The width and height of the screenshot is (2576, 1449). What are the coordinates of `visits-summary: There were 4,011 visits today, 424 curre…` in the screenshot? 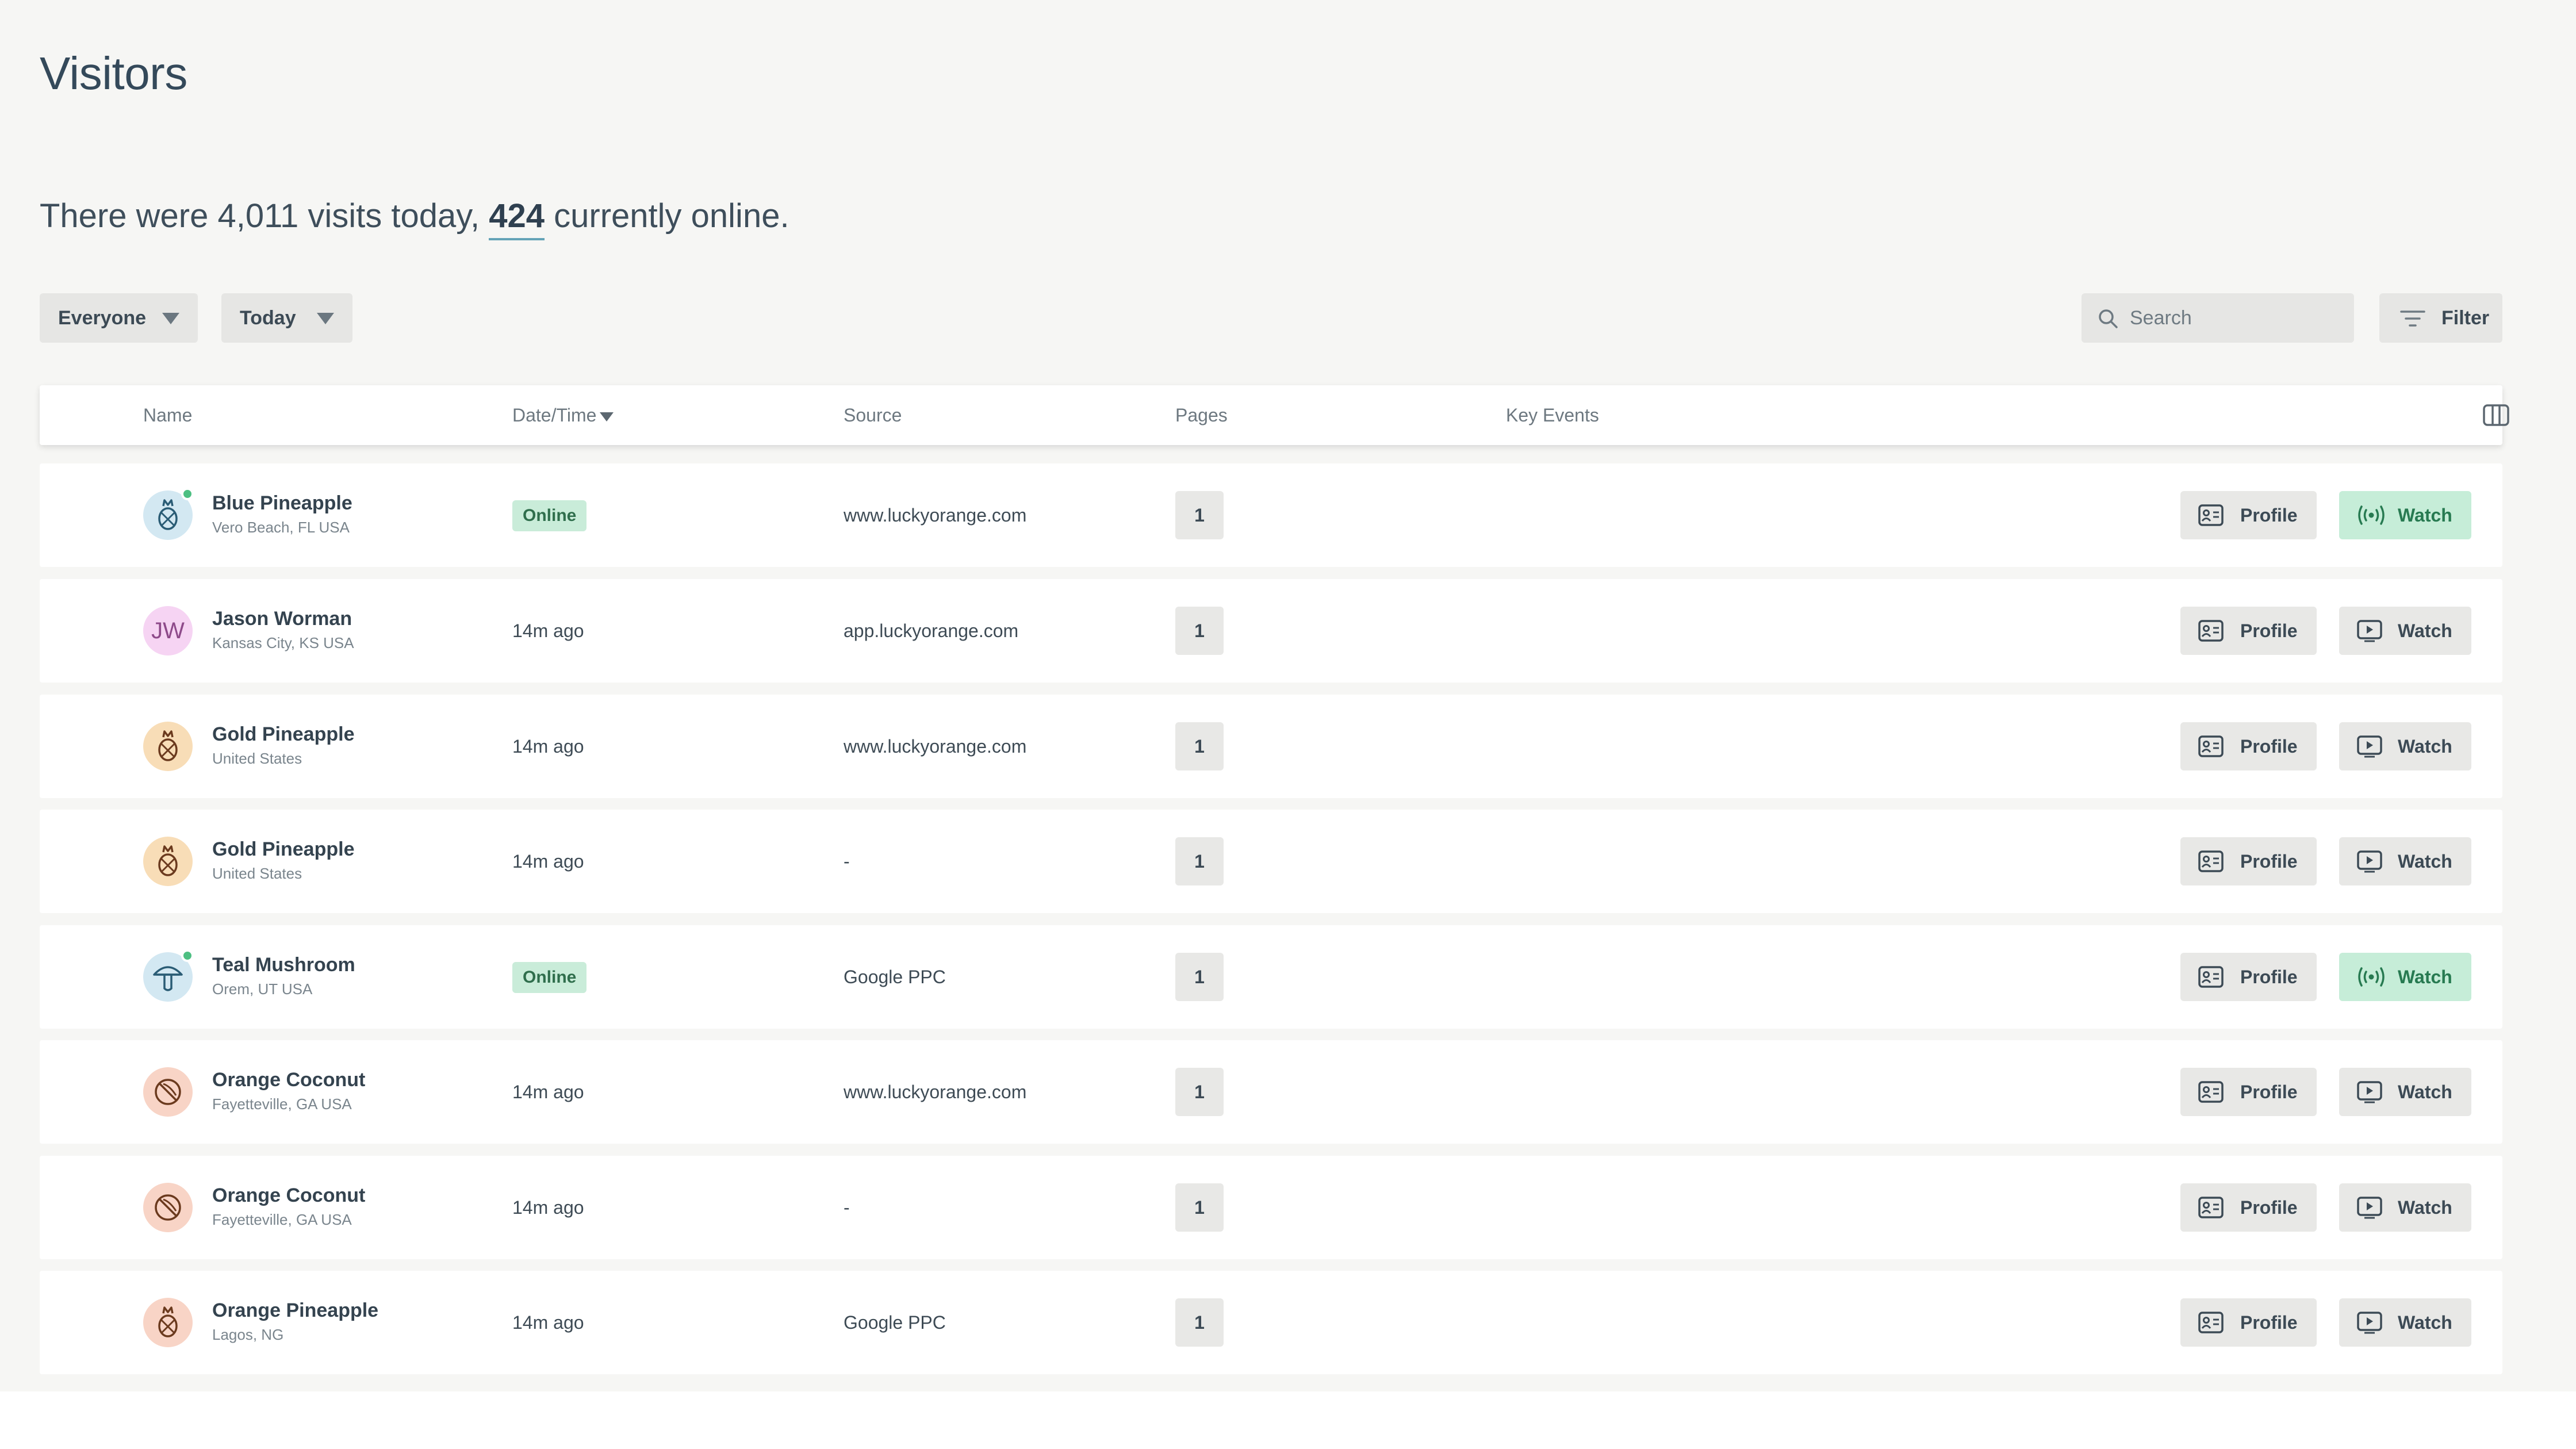 It's located at (414, 218).